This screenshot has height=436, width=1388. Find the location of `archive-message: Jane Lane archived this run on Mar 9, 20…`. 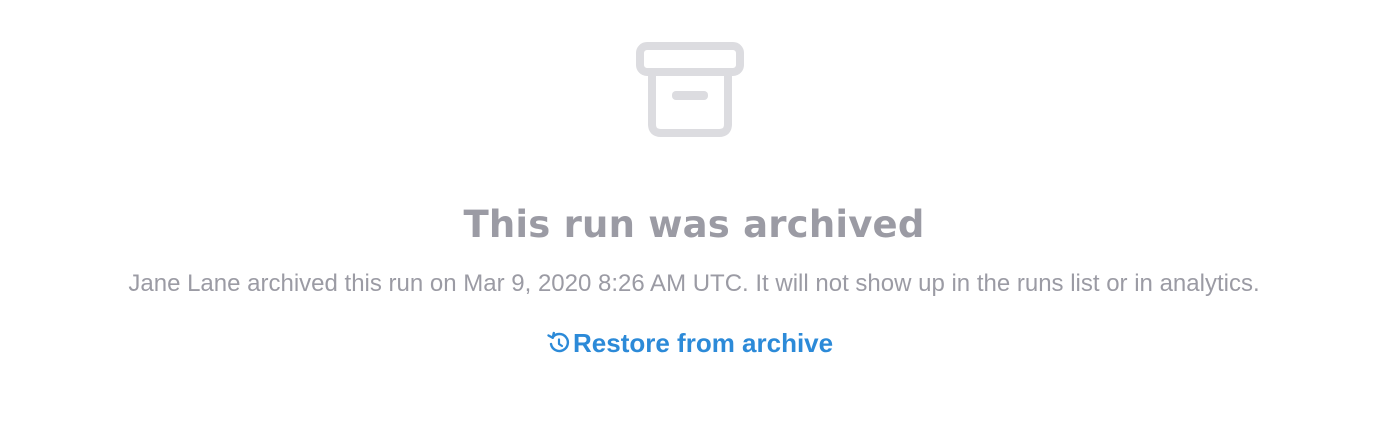

archive-message: Jane Lane archived this run on Mar 9, 20… is located at coordinates (694, 283).